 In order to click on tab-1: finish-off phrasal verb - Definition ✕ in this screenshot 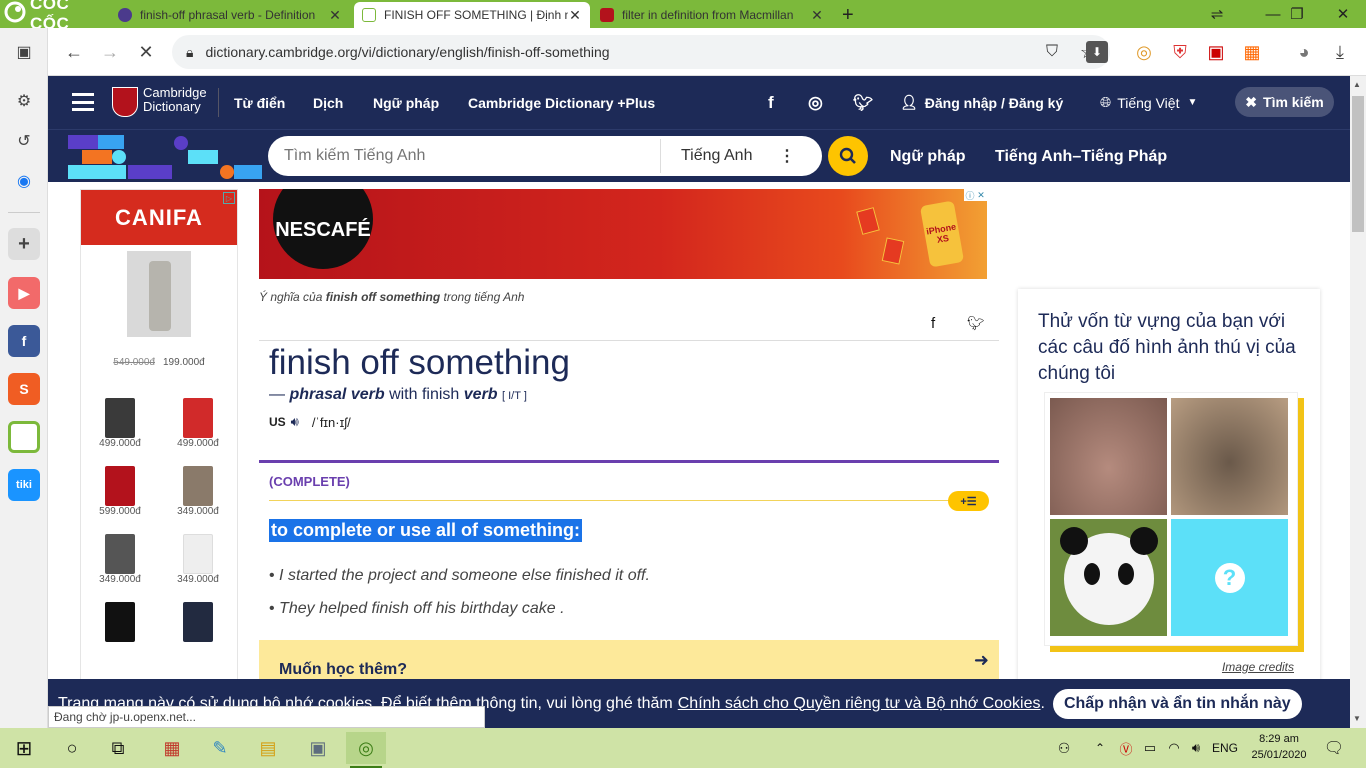, I will do `click(230, 15)`.